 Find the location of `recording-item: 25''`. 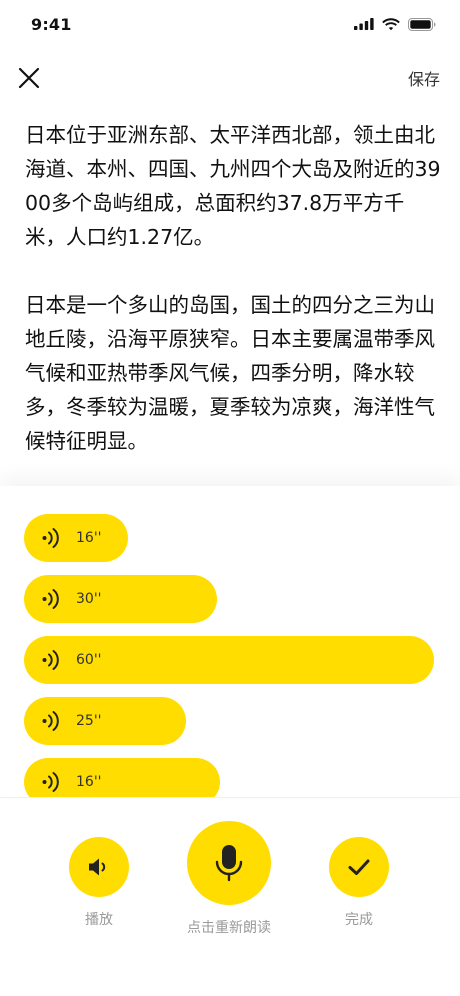

recording-item: 25'' is located at coordinates (105, 721).